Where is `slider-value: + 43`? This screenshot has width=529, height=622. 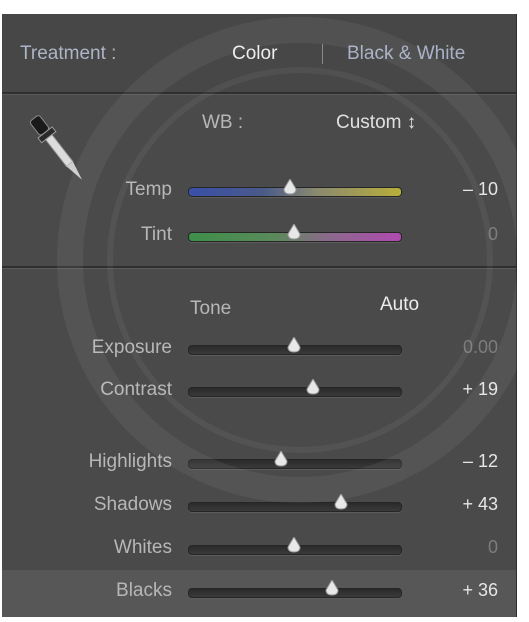
slider-value: + 43 is located at coordinates (480, 504).